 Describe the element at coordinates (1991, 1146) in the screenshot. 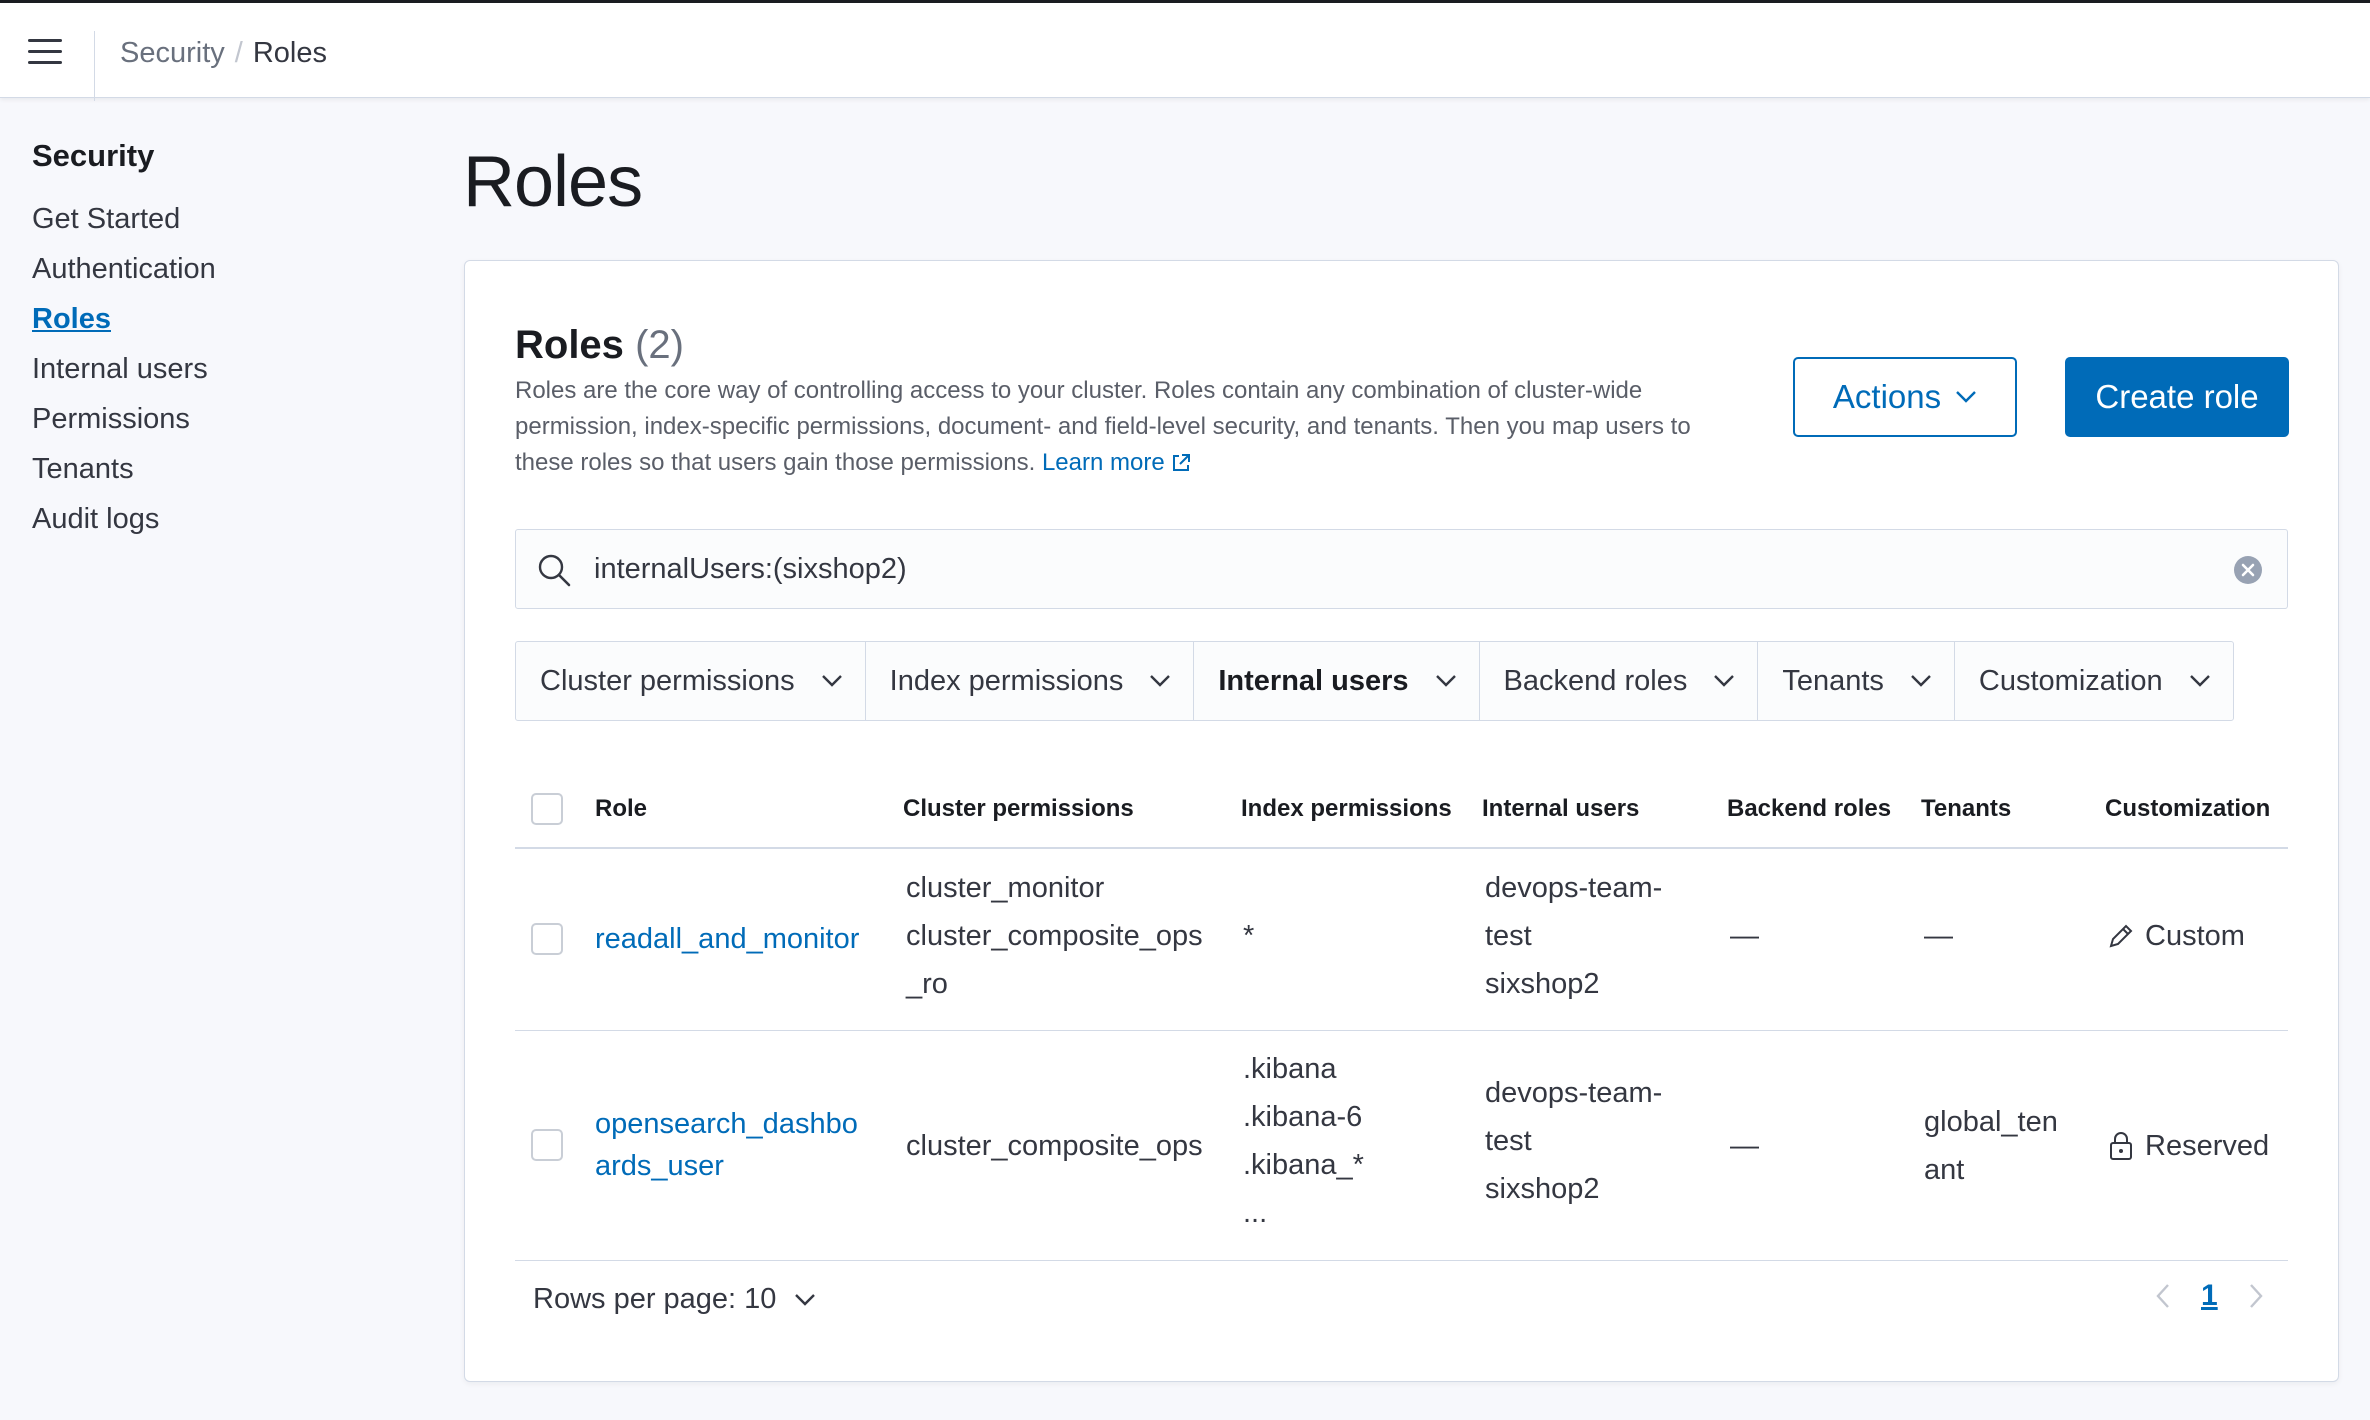

I see `tenants-cell: global_ten ant` at that location.